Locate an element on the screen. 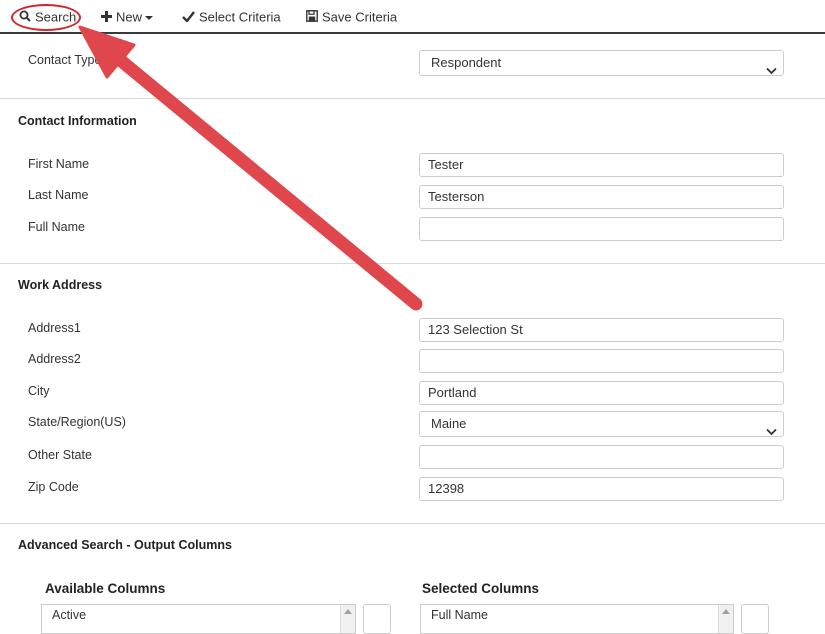  caret-down-icon is located at coordinates (149, 17).